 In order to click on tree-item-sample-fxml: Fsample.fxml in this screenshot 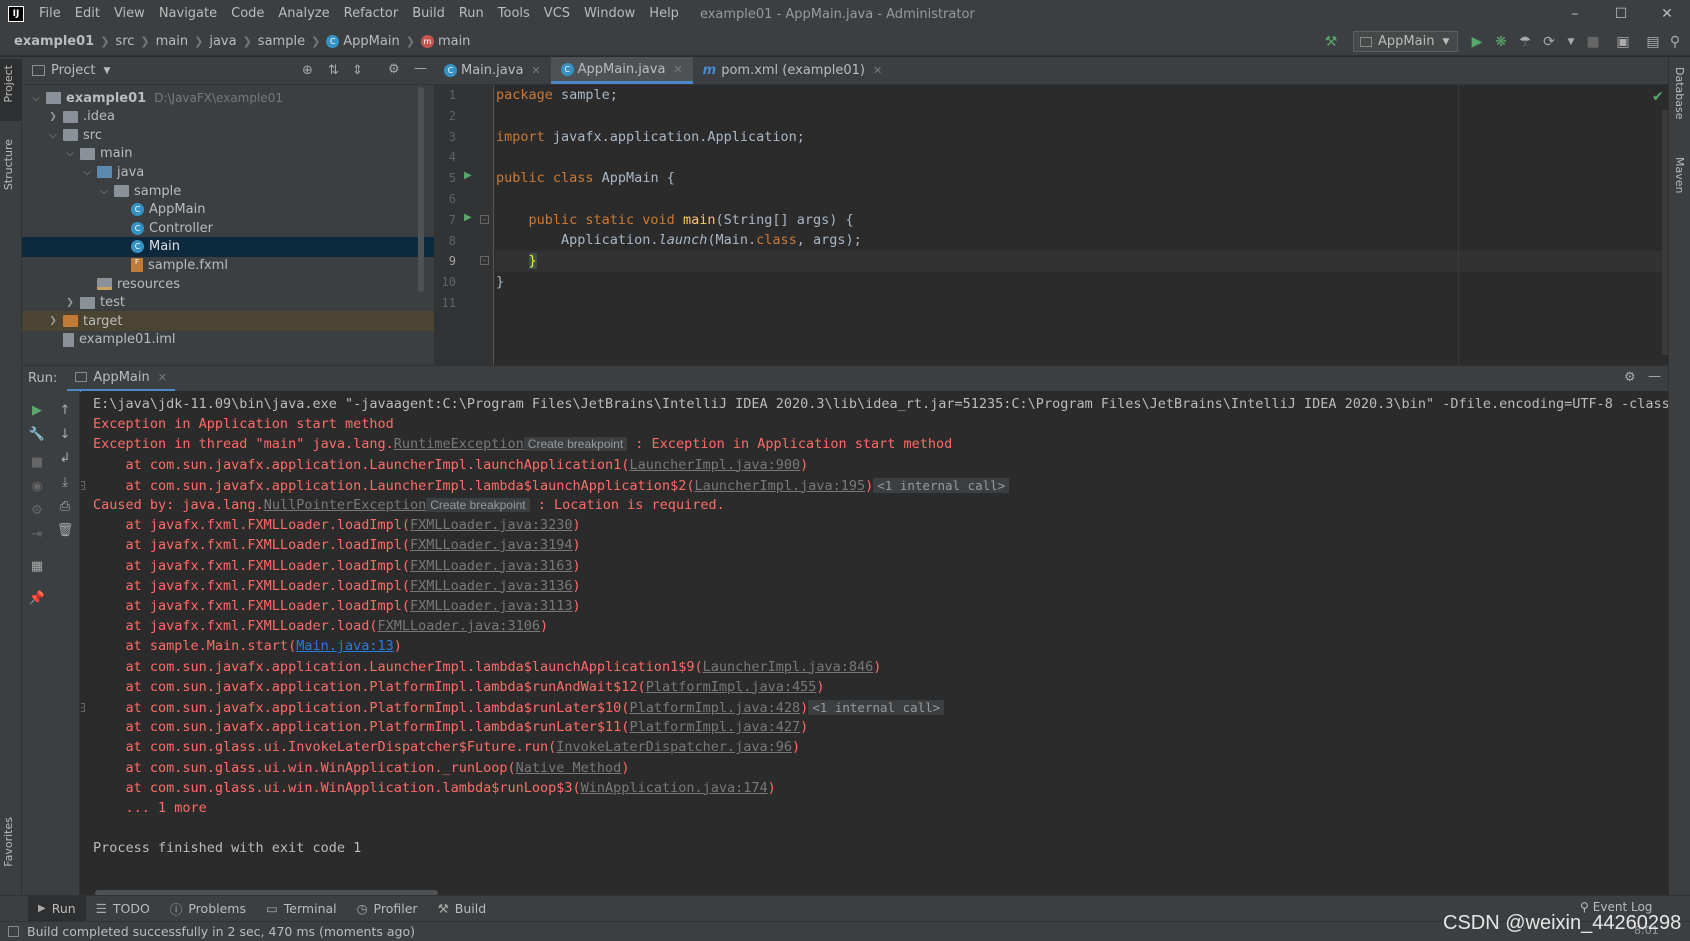, I will do `click(228, 265)`.